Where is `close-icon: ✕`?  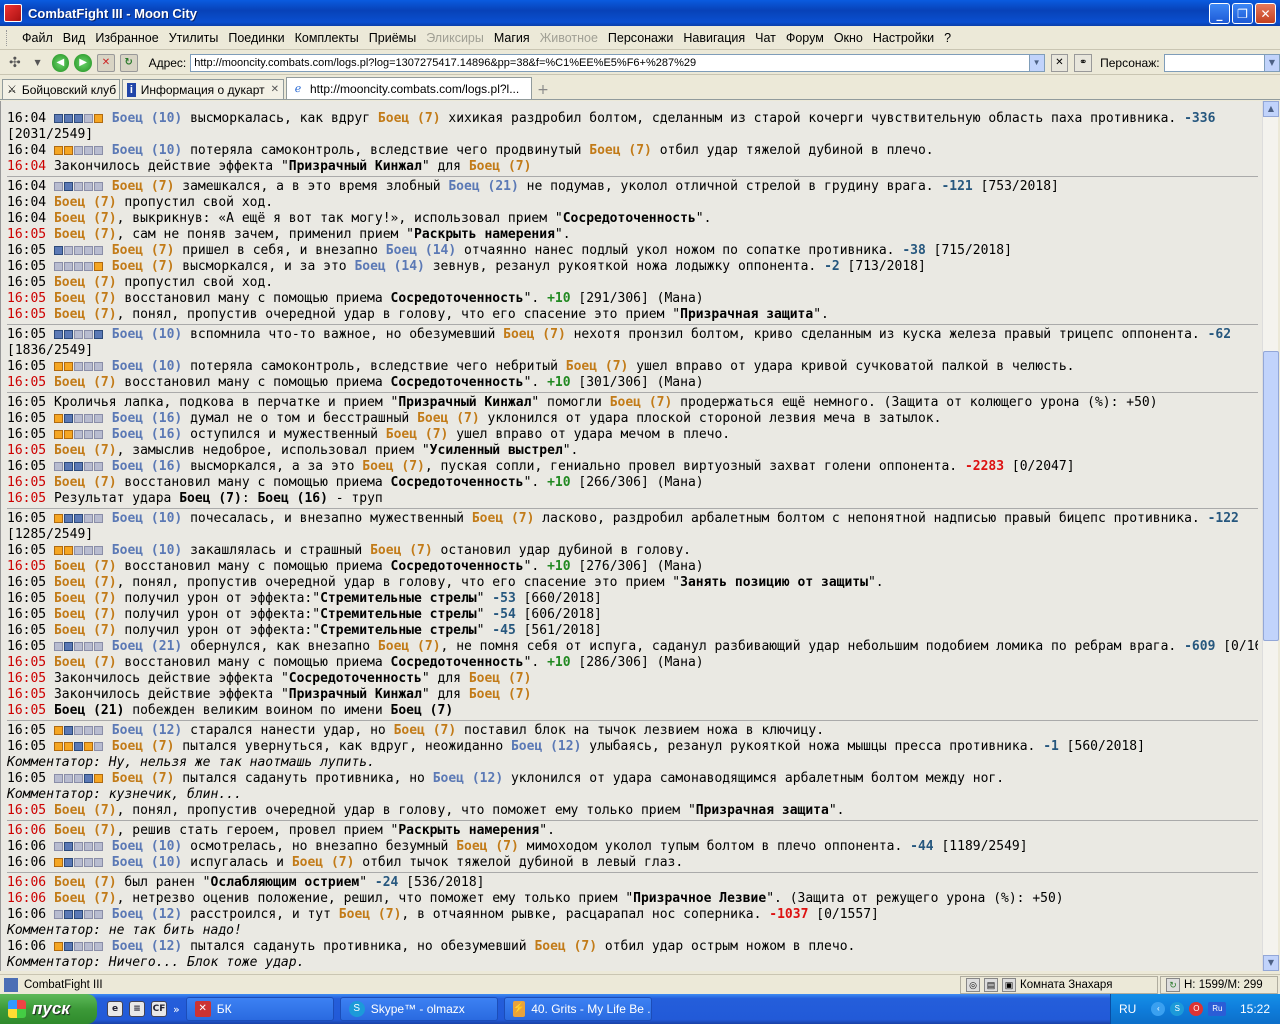
close-icon: ✕ is located at coordinates (275, 89).